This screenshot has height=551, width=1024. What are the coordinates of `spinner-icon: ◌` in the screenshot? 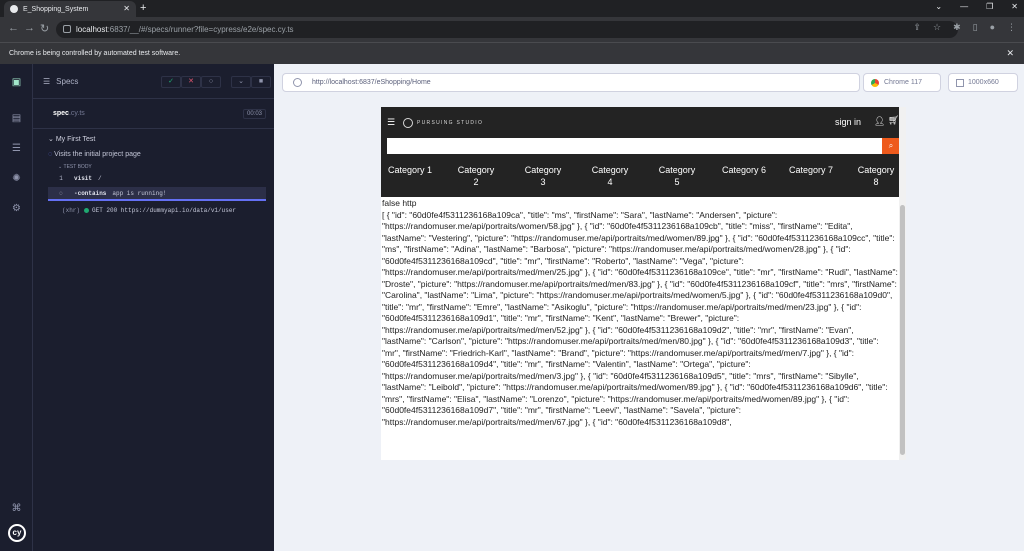 It's located at (61, 193).